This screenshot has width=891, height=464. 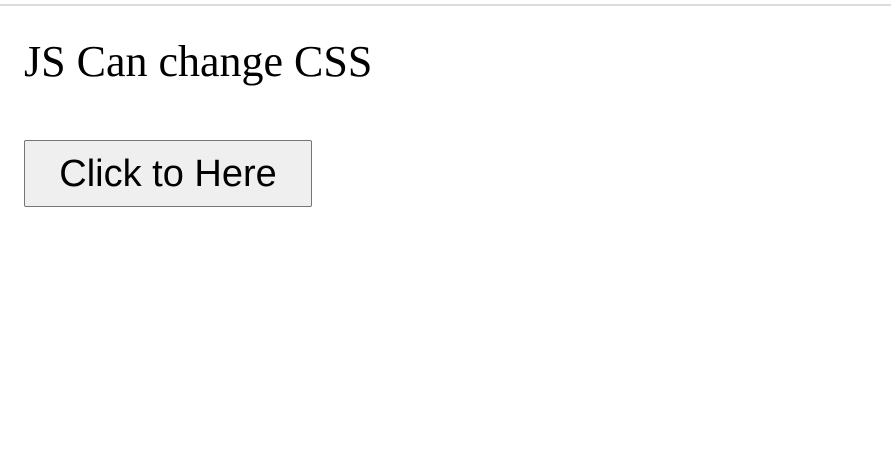 I want to click on page-heading: JS Can change CSS, so click(x=198, y=61).